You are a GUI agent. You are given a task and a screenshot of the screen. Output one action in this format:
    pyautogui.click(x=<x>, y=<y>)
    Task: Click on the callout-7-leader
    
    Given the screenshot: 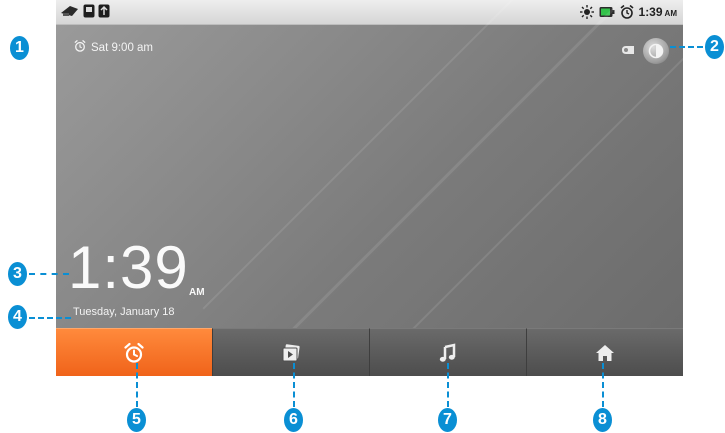 What is the action you would take?
    pyautogui.click(x=448, y=385)
    